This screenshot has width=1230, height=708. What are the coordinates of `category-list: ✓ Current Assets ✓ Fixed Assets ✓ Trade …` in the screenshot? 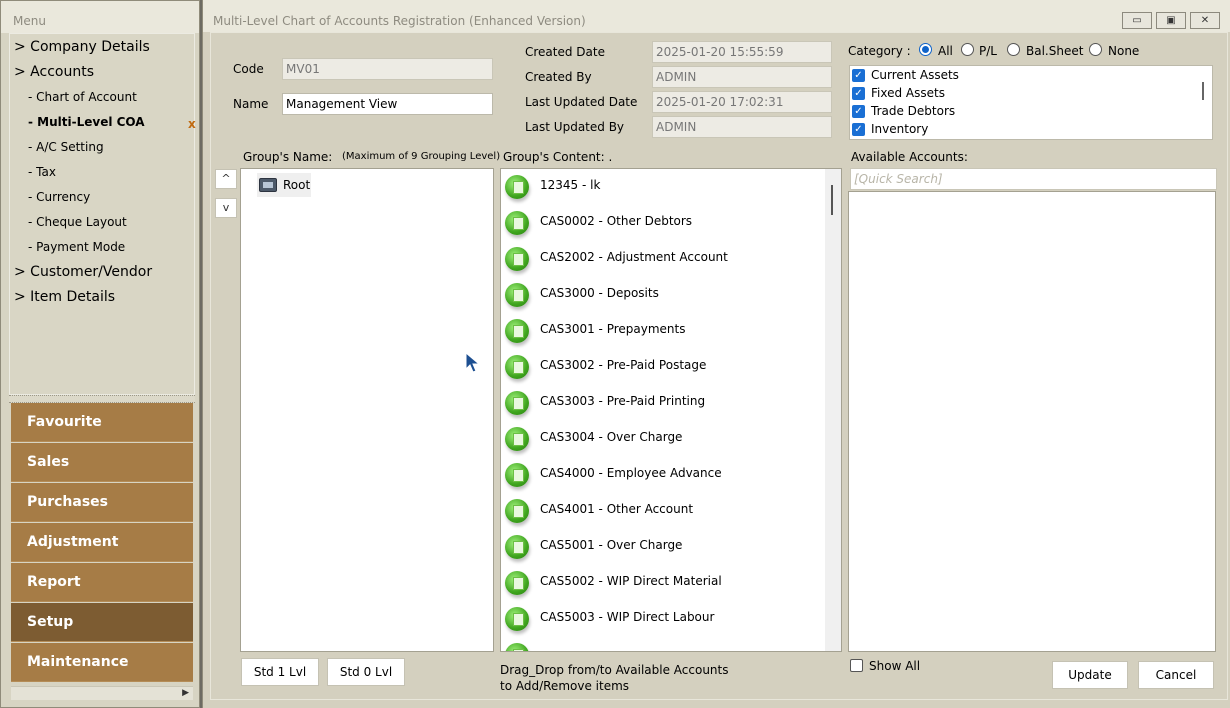 It's located at (1031, 102).